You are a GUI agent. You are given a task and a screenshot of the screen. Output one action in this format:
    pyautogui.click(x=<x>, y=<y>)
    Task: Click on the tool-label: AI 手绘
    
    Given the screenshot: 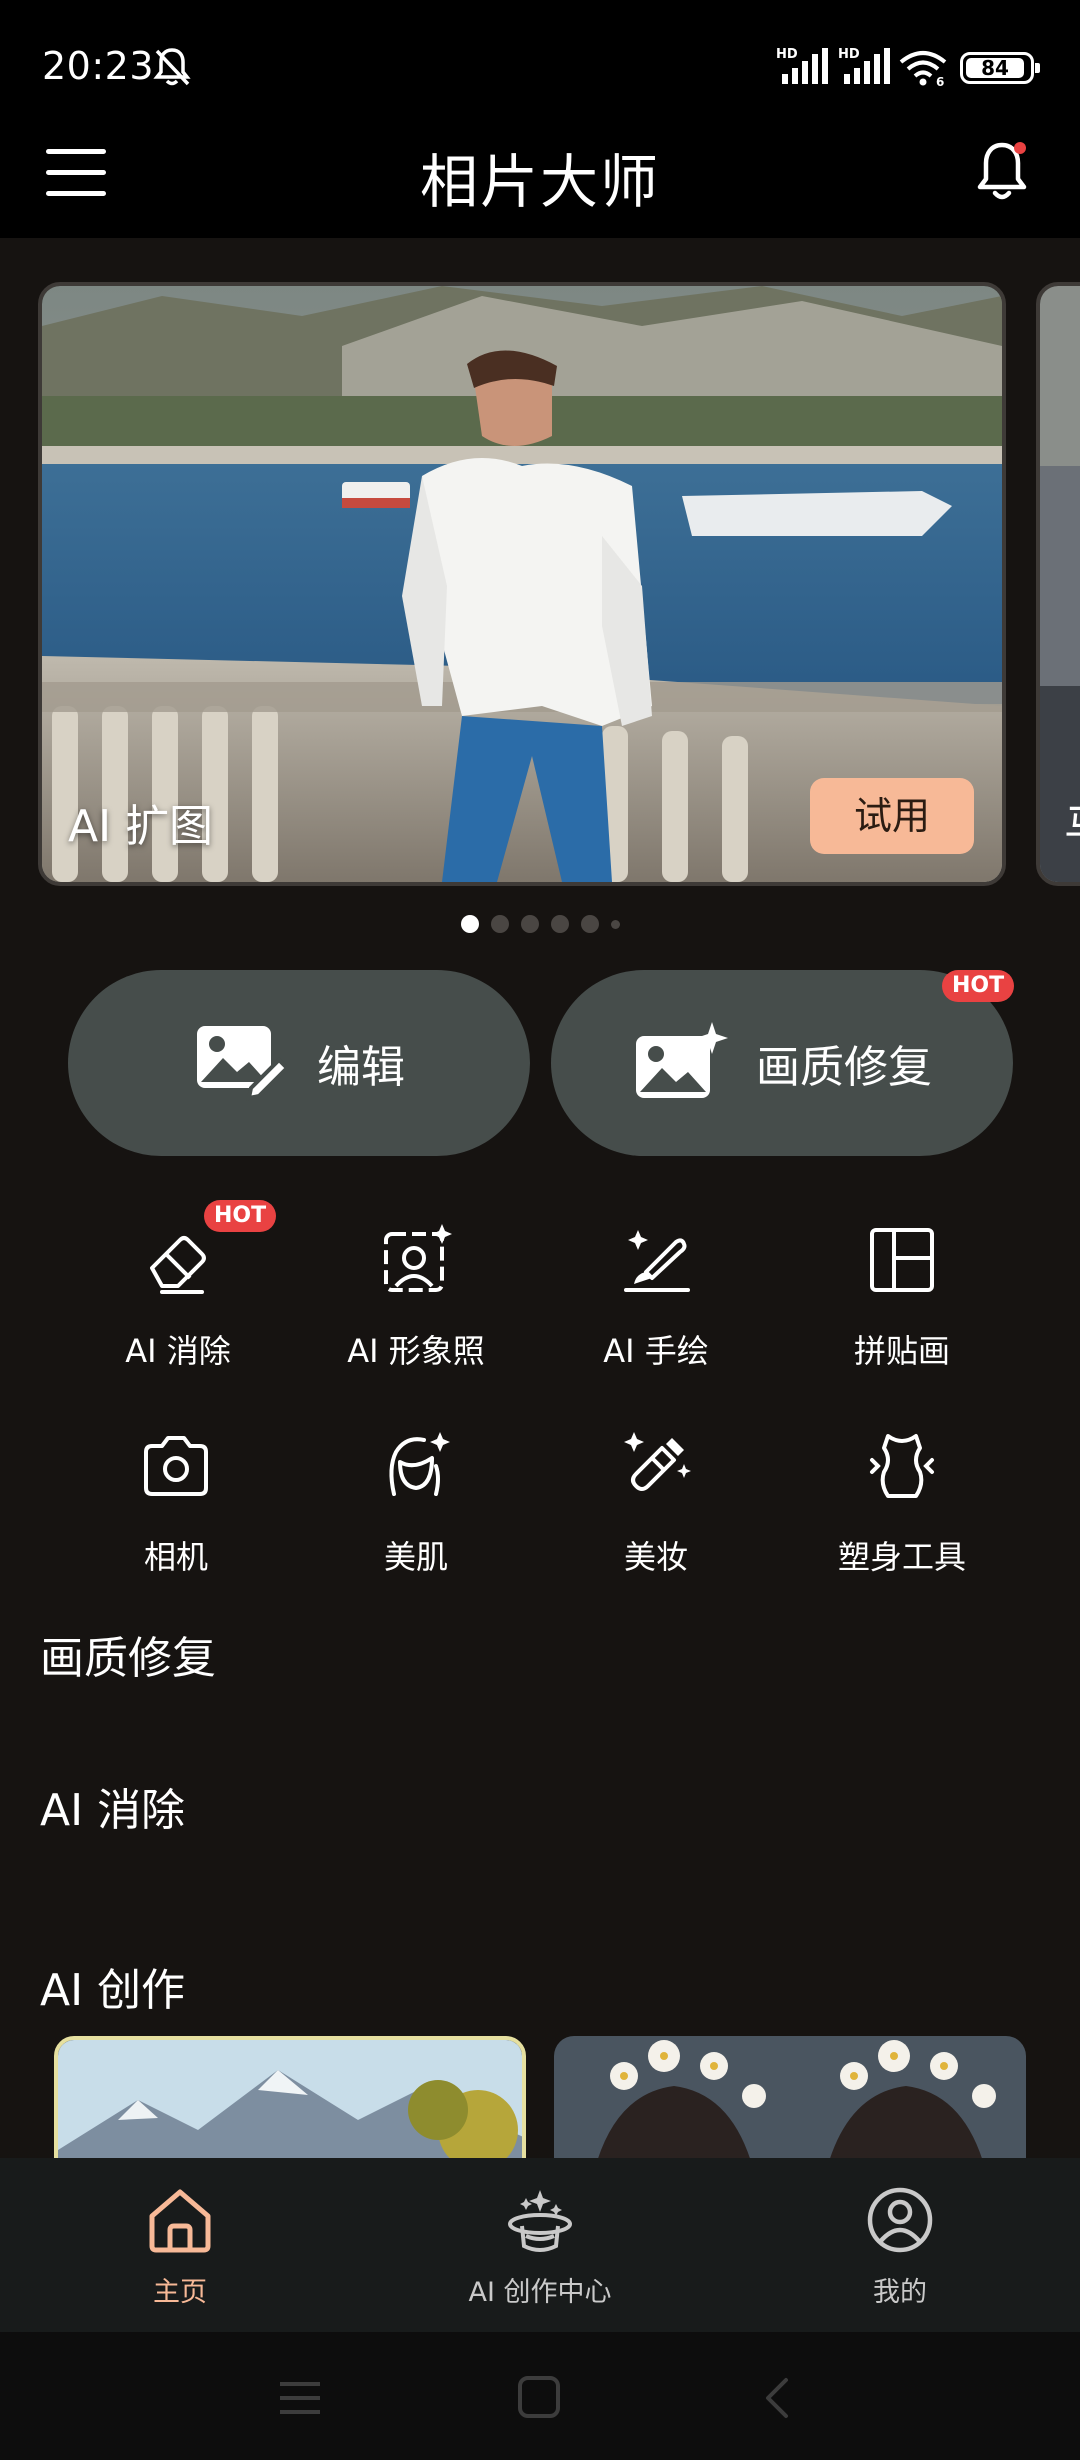 What is the action you would take?
    pyautogui.click(x=656, y=1351)
    